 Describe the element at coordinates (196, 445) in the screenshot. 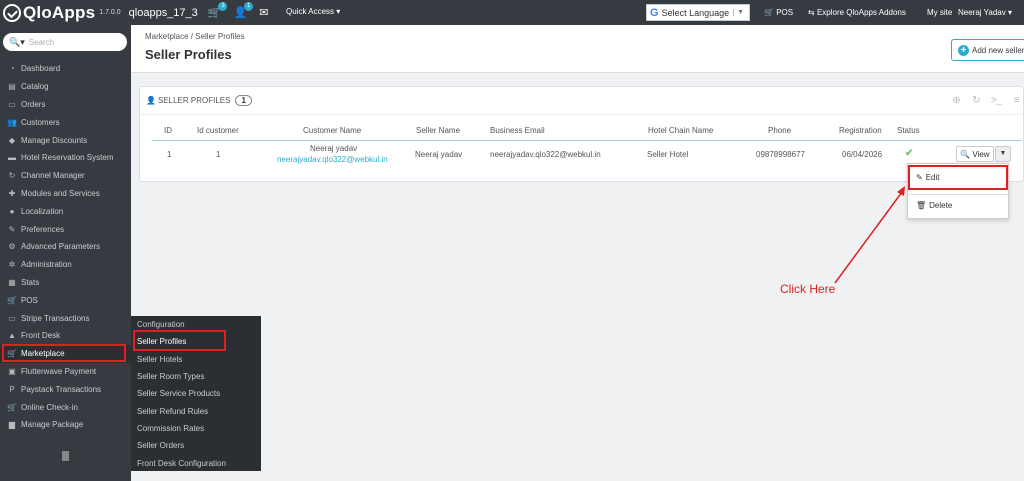

I see `submenu-item-seller-orders: Seller Orders` at that location.